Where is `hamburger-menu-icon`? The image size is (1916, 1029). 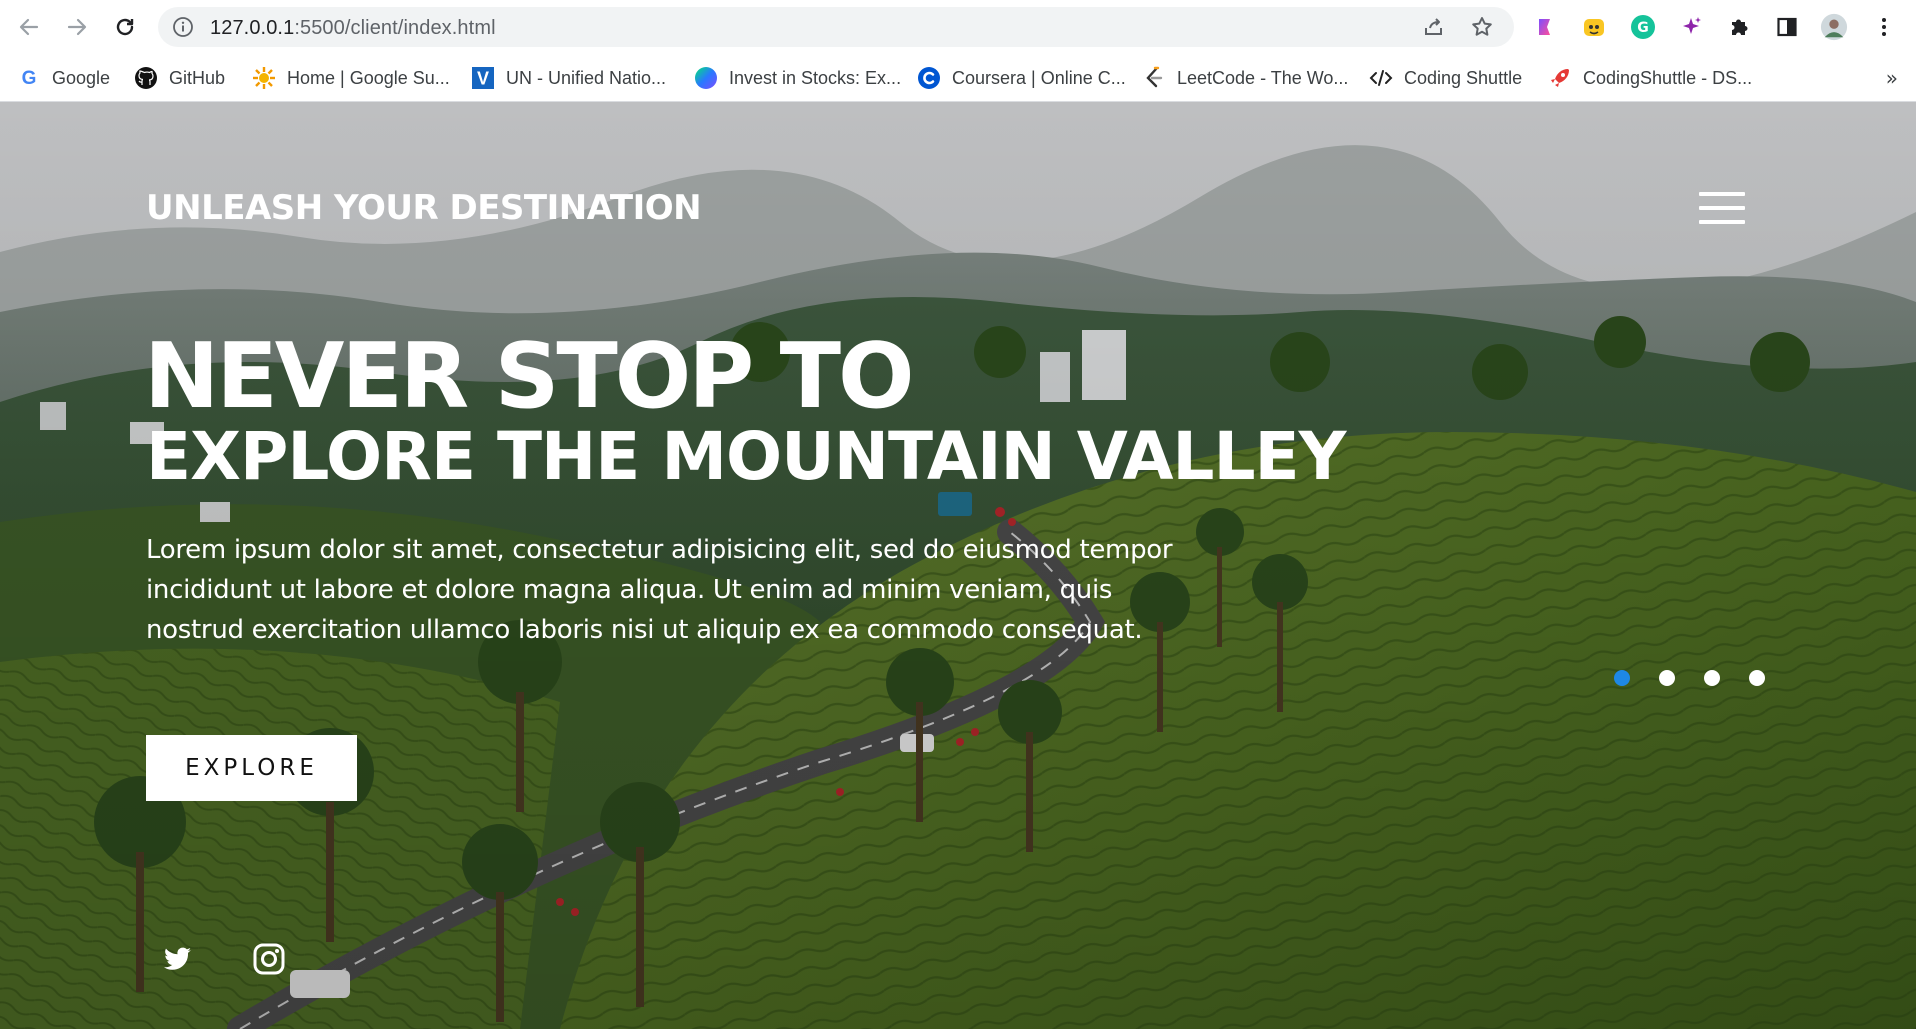 hamburger-menu-icon is located at coordinates (1722, 209).